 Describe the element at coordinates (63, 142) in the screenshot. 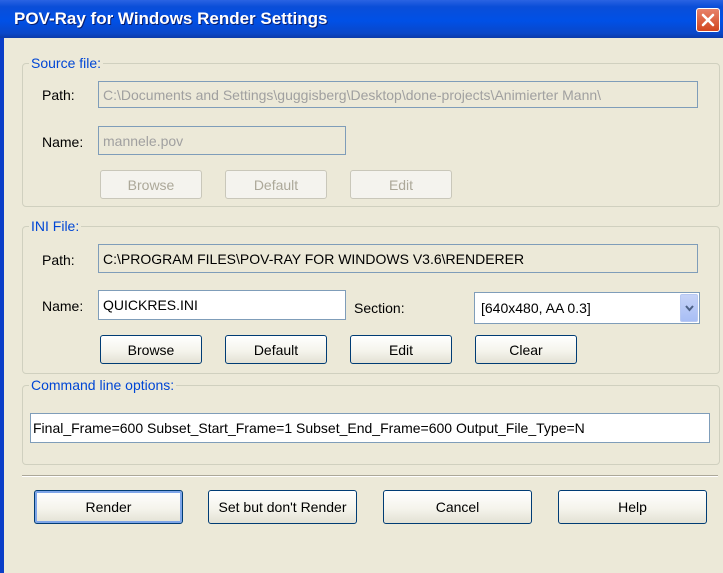

I see `source-name-label: Name:` at that location.